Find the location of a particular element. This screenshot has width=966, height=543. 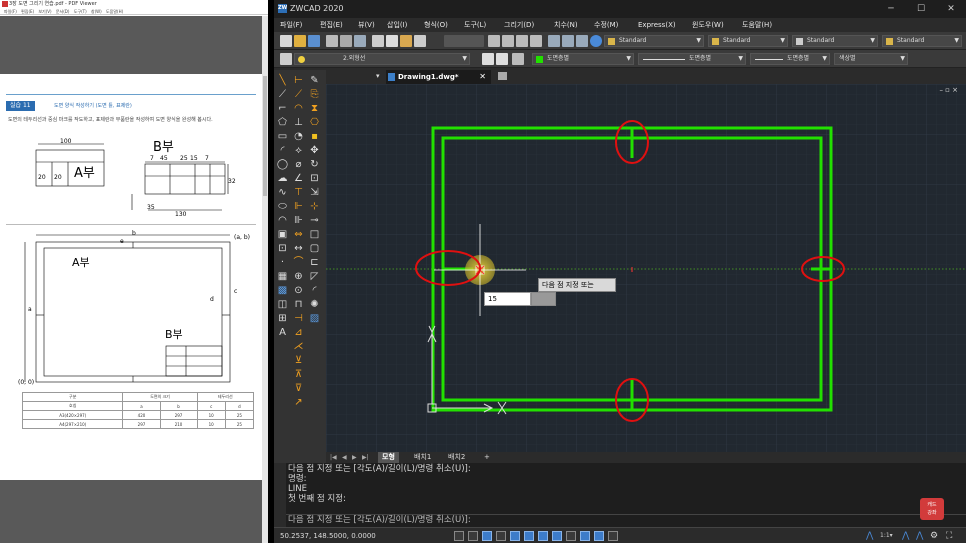

dim-update-icon: ⊿ is located at coordinates (298, 332).